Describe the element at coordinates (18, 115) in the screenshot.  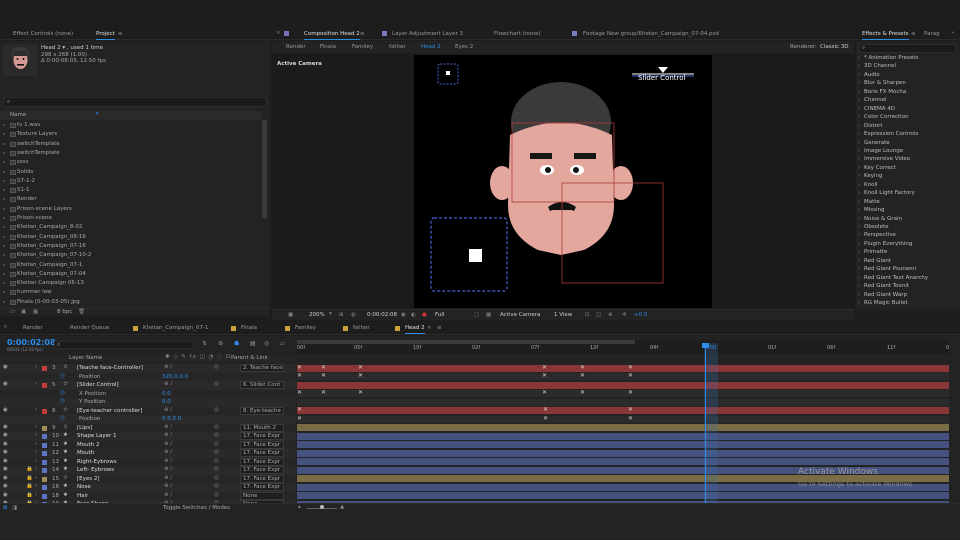
I see `column-name: Name` at that location.